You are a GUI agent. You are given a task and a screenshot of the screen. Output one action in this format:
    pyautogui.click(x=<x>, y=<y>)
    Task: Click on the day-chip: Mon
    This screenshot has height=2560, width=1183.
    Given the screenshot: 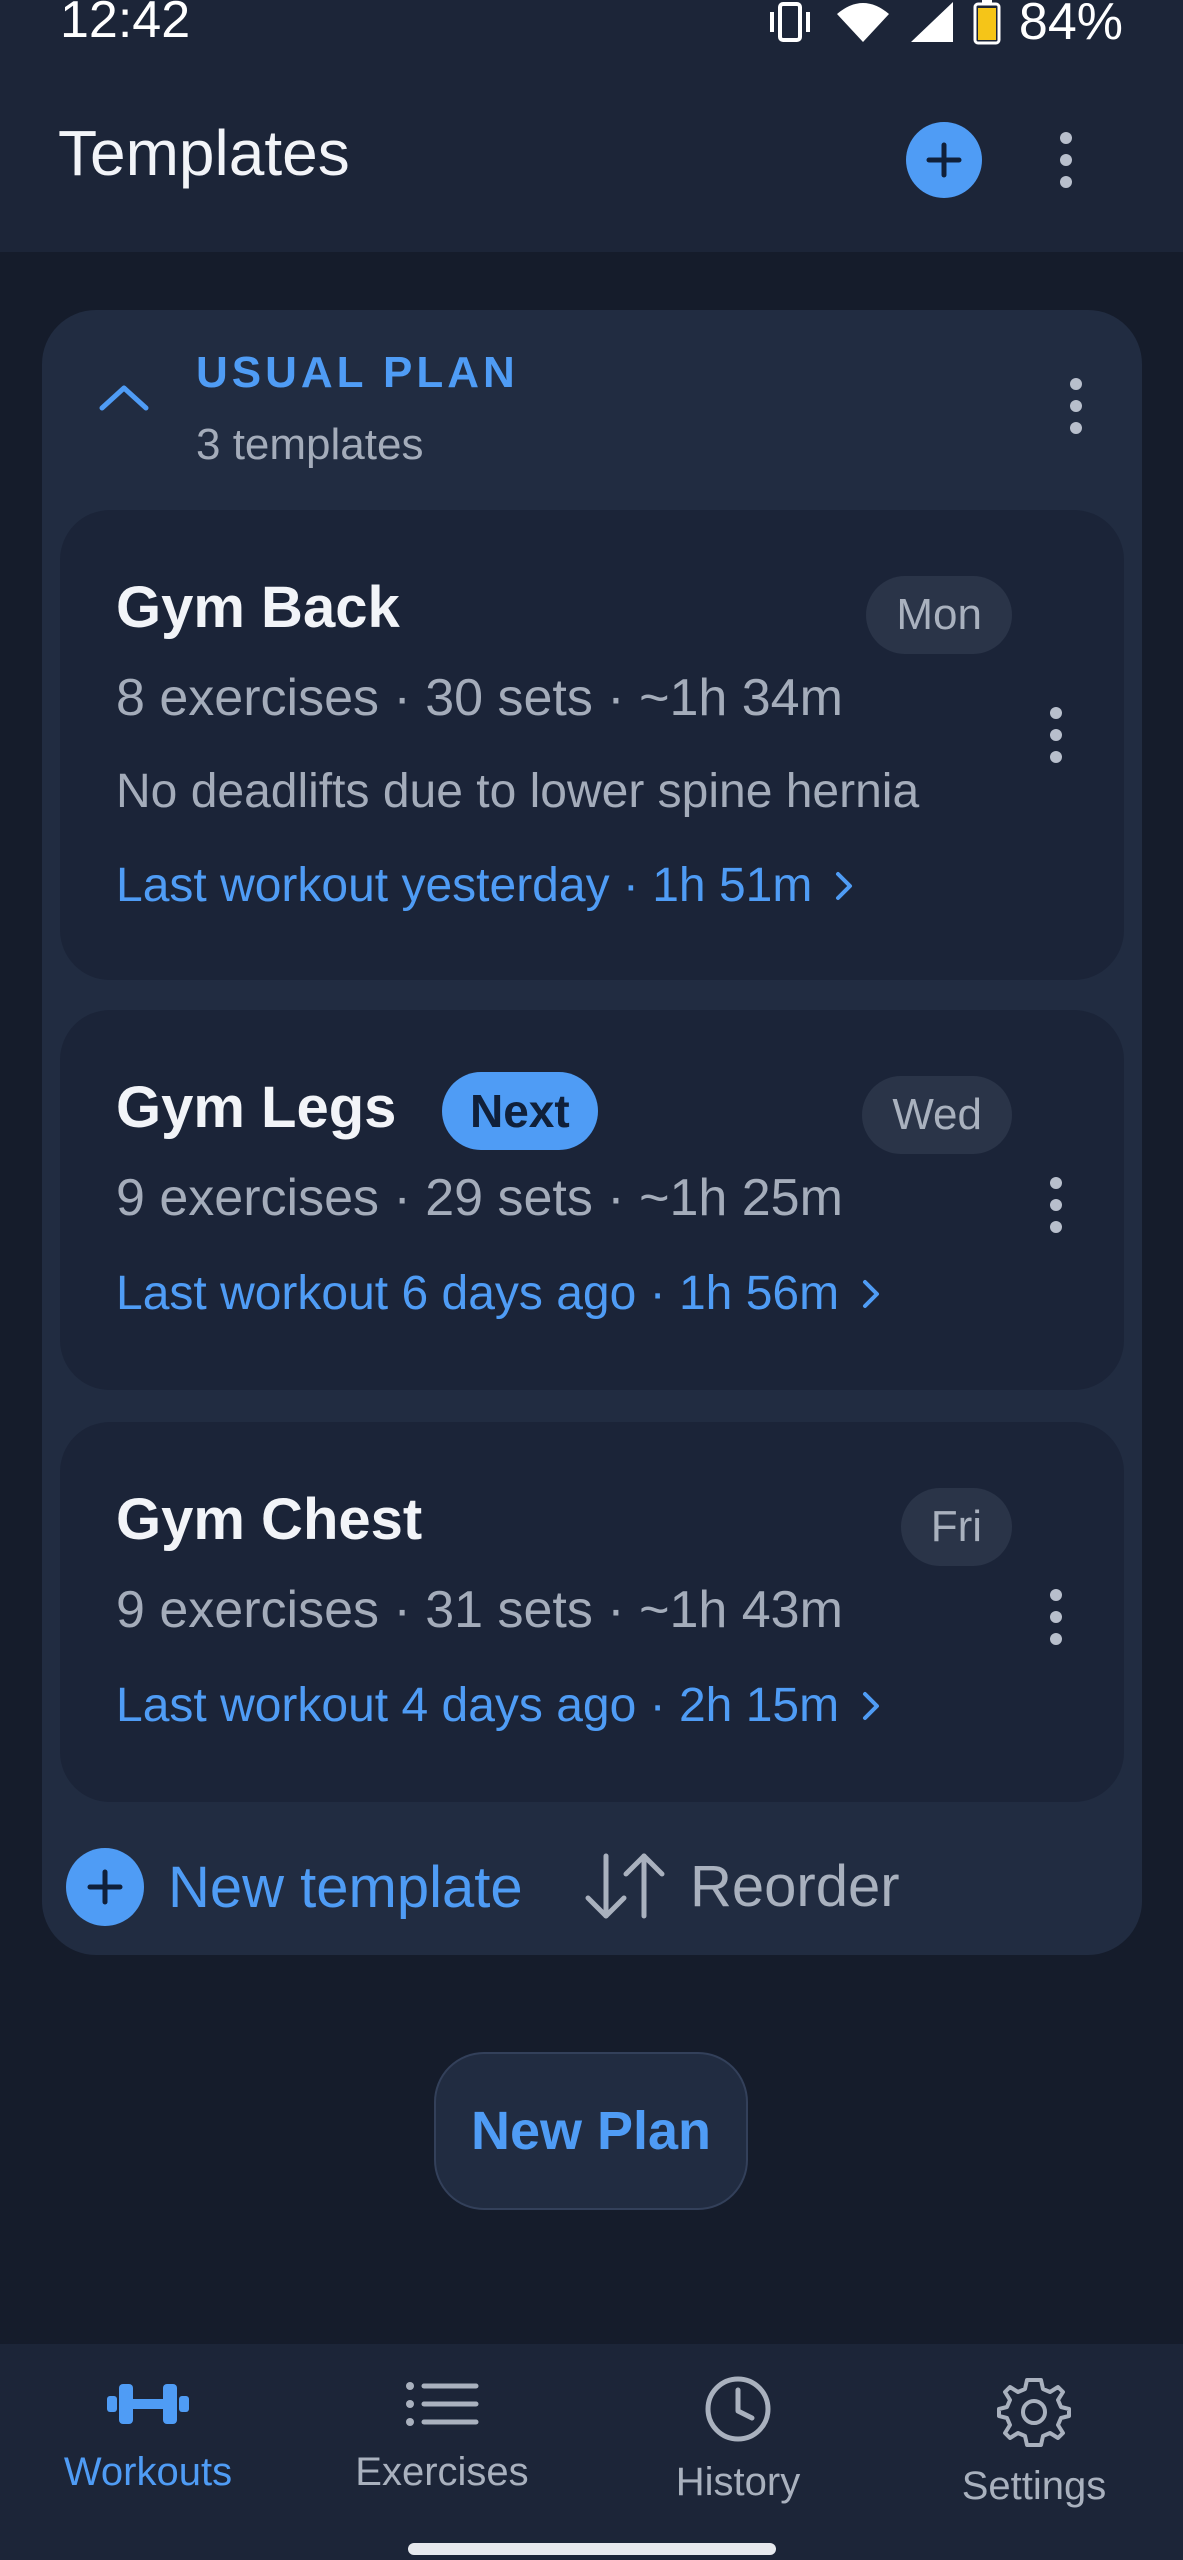 What is the action you would take?
    pyautogui.click(x=939, y=615)
    